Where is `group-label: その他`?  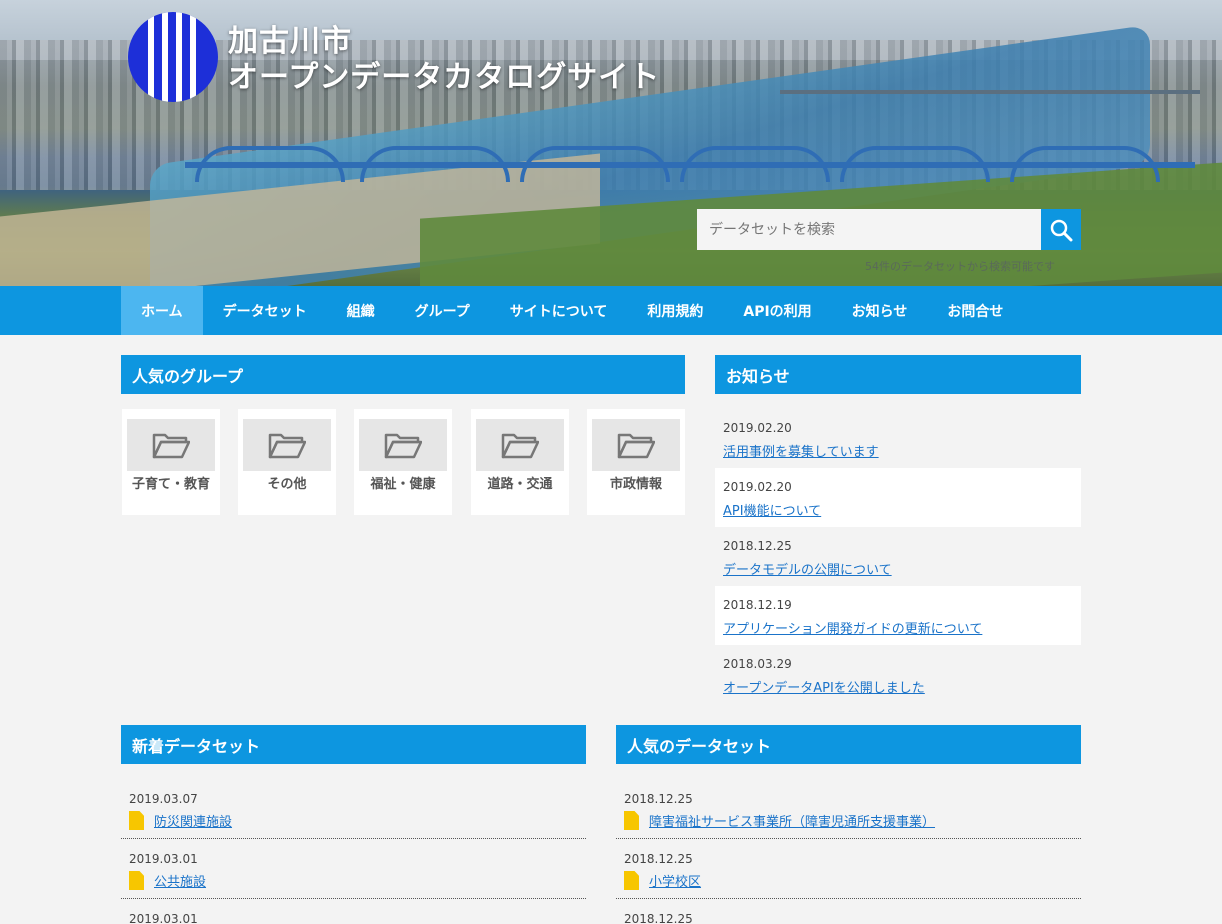
group-label: その他 is located at coordinates (287, 484).